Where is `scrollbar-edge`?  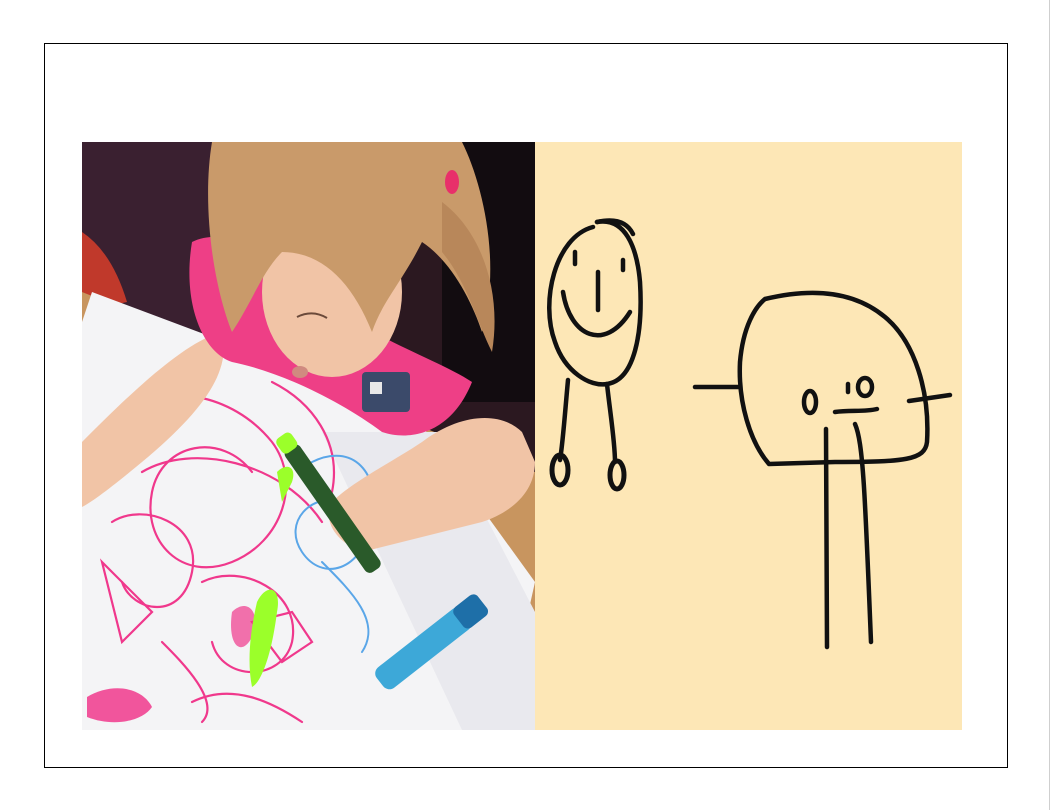 scrollbar-edge is located at coordinates (1049, 405).